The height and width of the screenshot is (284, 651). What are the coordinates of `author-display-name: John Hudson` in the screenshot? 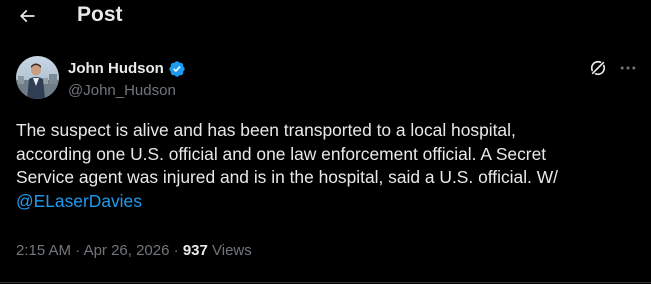 It's located at (116, 69).